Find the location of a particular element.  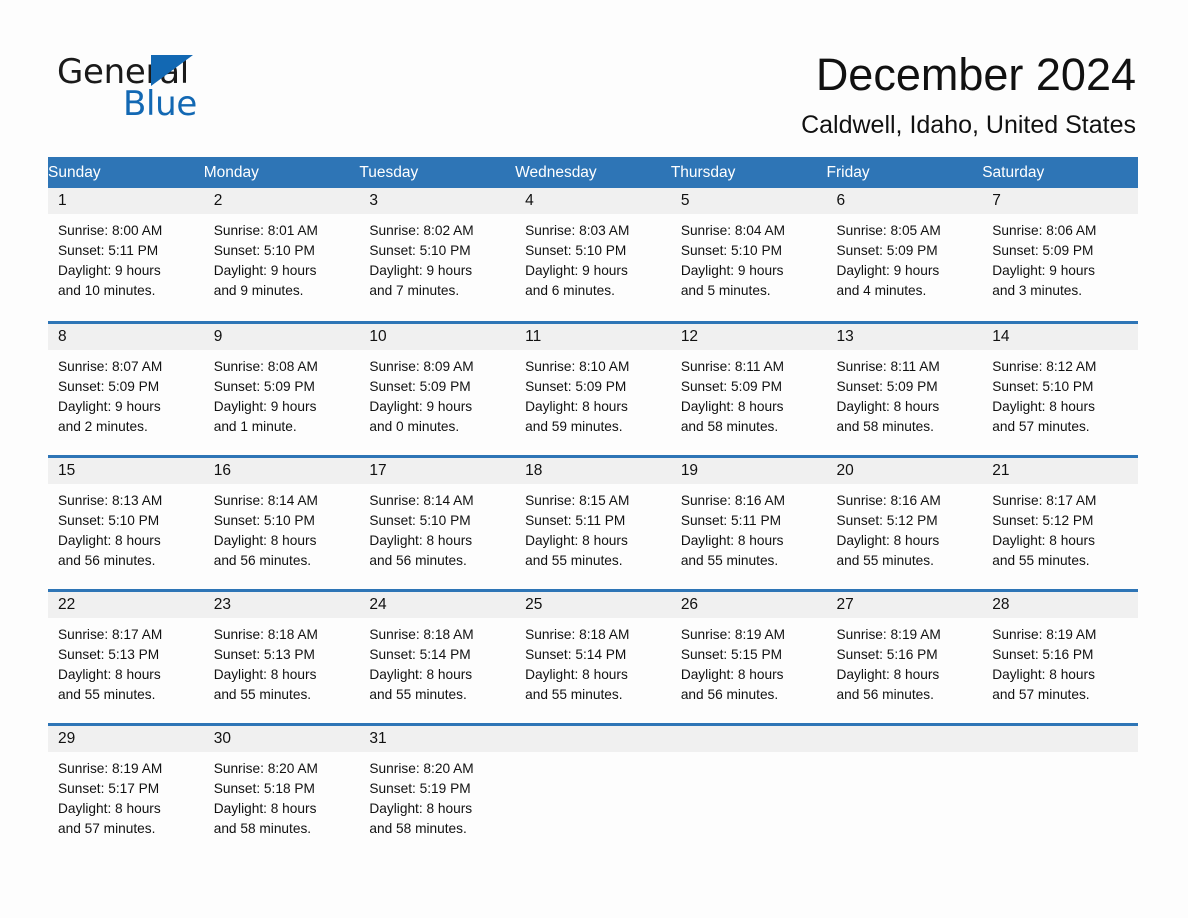

sunrise-time: Sunrise: 8:17 AM is located at coordinates (1044, 500).